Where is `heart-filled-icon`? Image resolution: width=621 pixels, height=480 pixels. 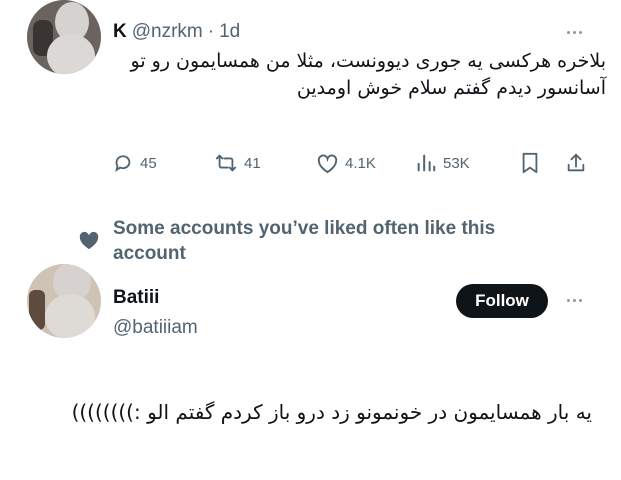 heart-filled-icon is located at coordinates (89, 240).